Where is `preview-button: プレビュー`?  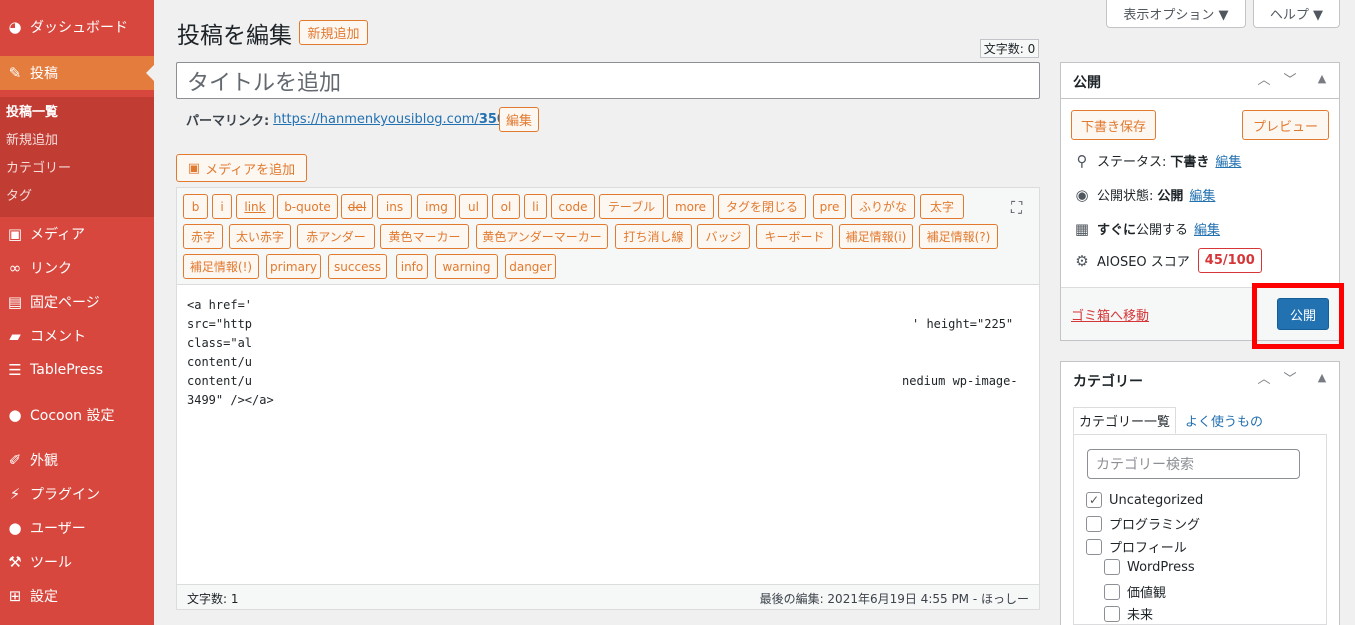 preview-button: プレビュー is located at coordinates (1285, 125).